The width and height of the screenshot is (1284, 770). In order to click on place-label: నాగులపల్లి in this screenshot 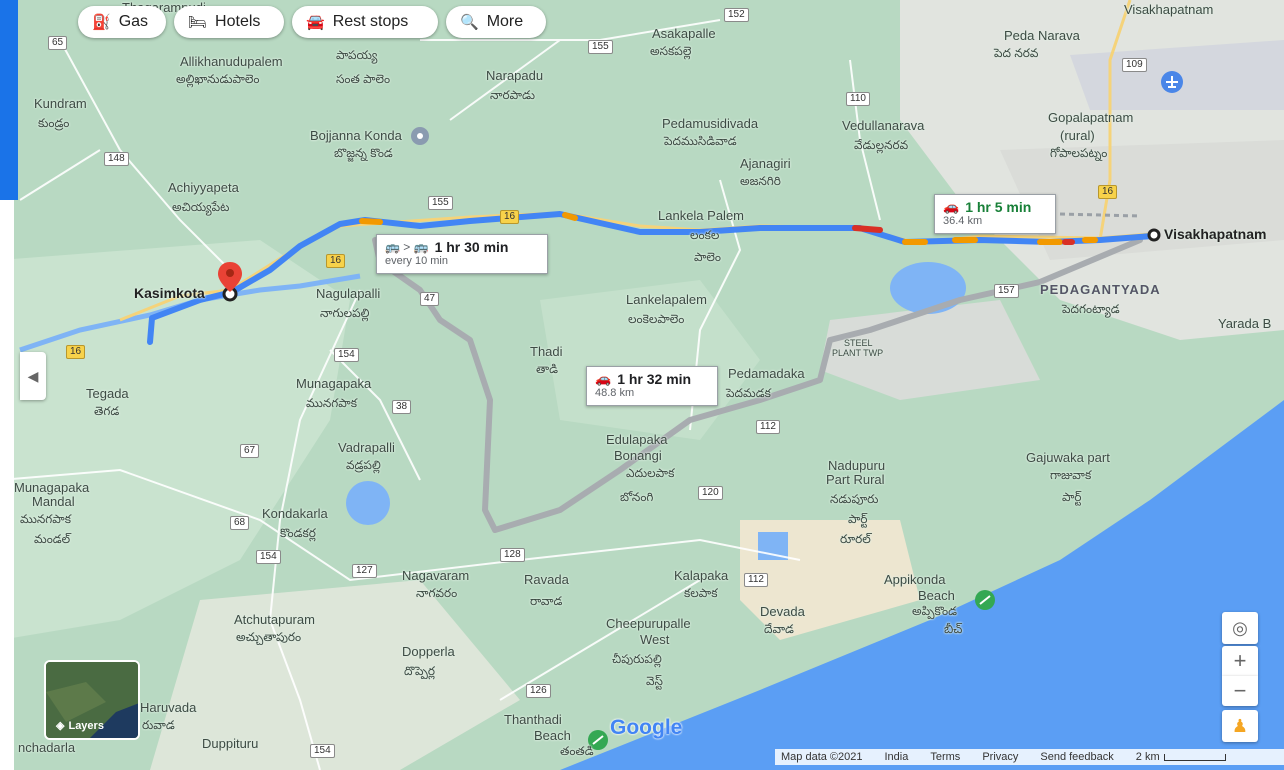, I will do `click(345, 313)`.